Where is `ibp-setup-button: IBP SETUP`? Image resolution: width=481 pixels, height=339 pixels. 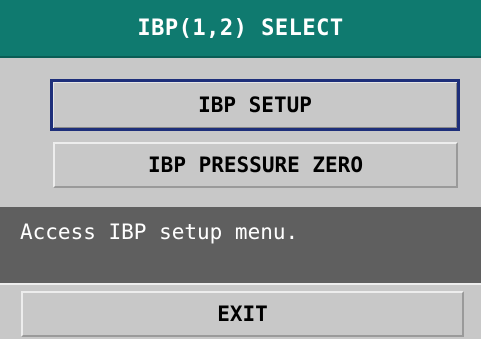
ibp-setup-button: IBP SETUP is located at coordinates (255, 105).